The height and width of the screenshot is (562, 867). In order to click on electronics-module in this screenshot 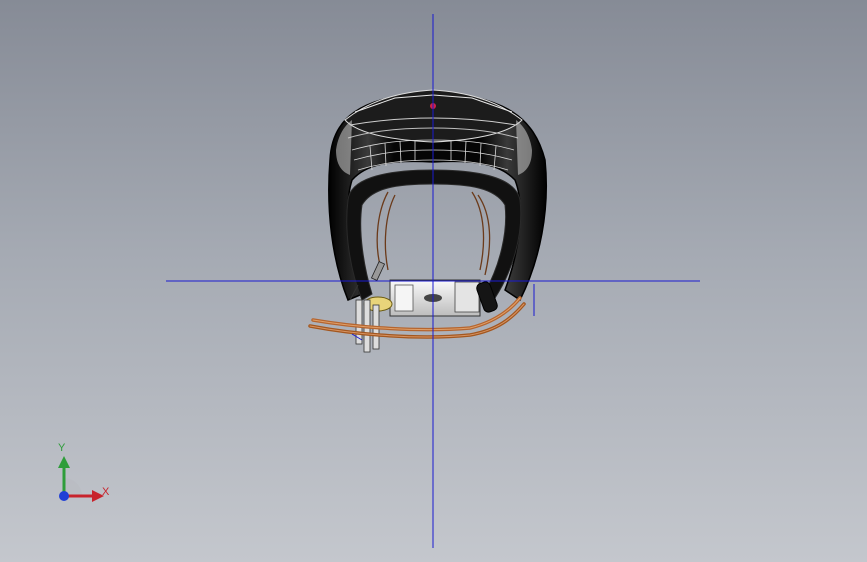, I will do `click(431, 289)`.